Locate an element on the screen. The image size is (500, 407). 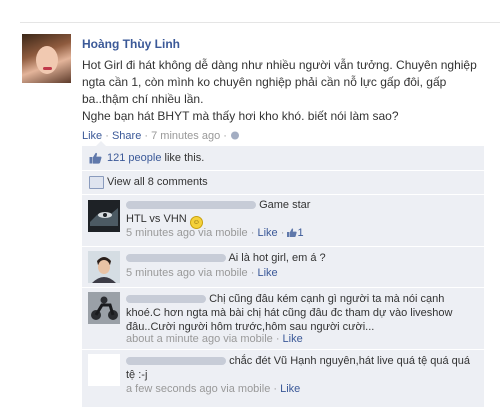
comment-meta: 5 minutes ago via mobile · Like · 1 is located at coordinates (215, 233).